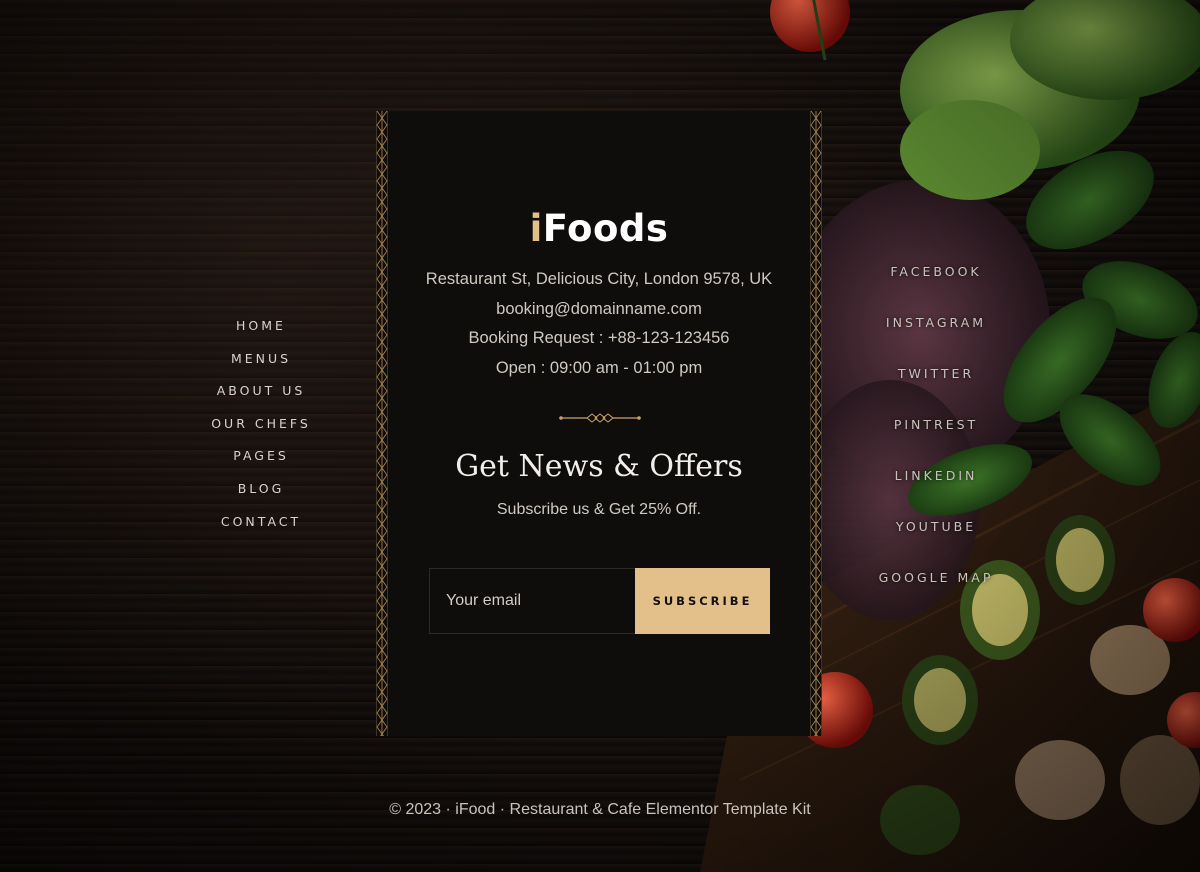 This screenshot has height=872, width=1200. I want to click on social-link-youtube: YOUTUBE, so click(936, 542).